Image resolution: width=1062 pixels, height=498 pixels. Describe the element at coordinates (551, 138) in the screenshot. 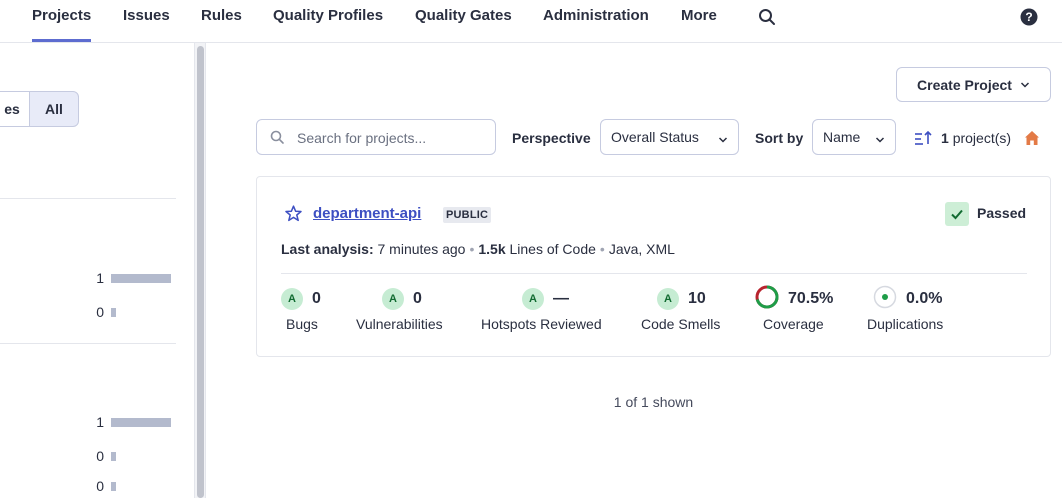

I see `perspective-label: Perspective` at that location.